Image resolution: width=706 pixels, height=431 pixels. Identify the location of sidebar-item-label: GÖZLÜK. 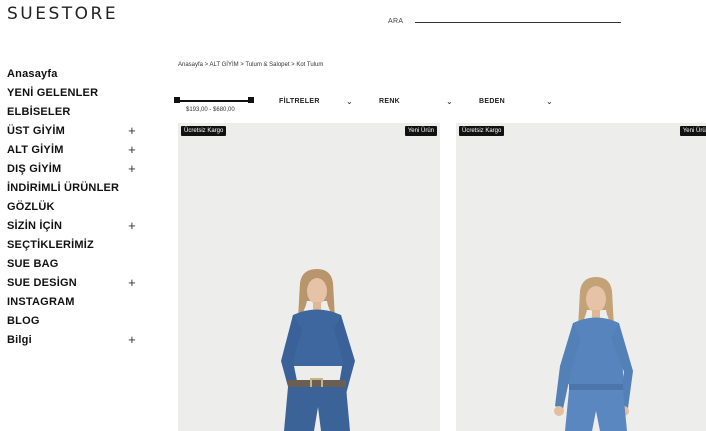
(31, 206).